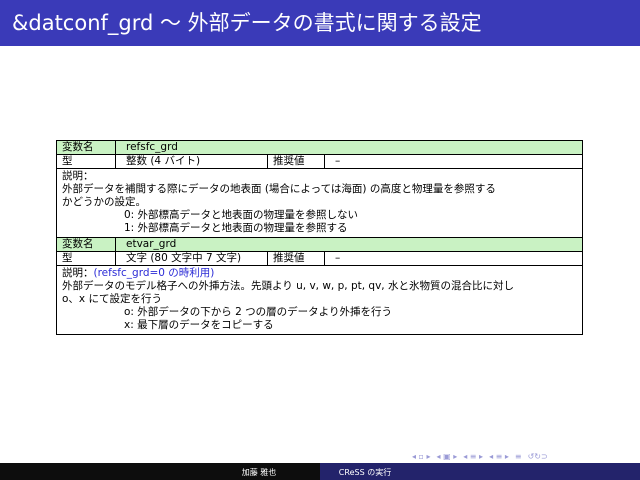  What do you see at coordinates (192, 161) in the screenshot?
I see `var1-type: 整数 (4 バイト)` at bounding box center [192, 161].